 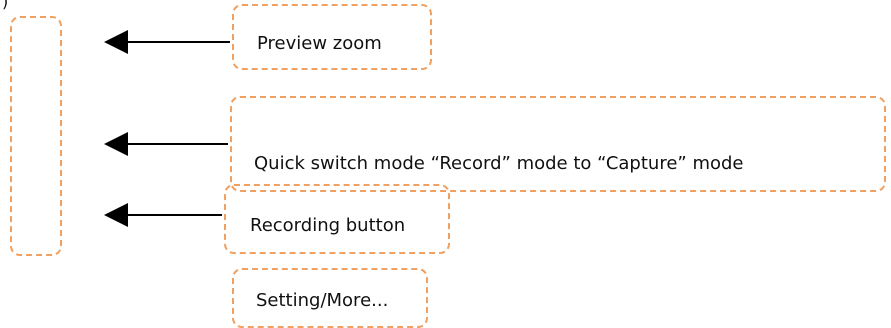 I want to click on arrow-layer, so click(x=167, y=128).